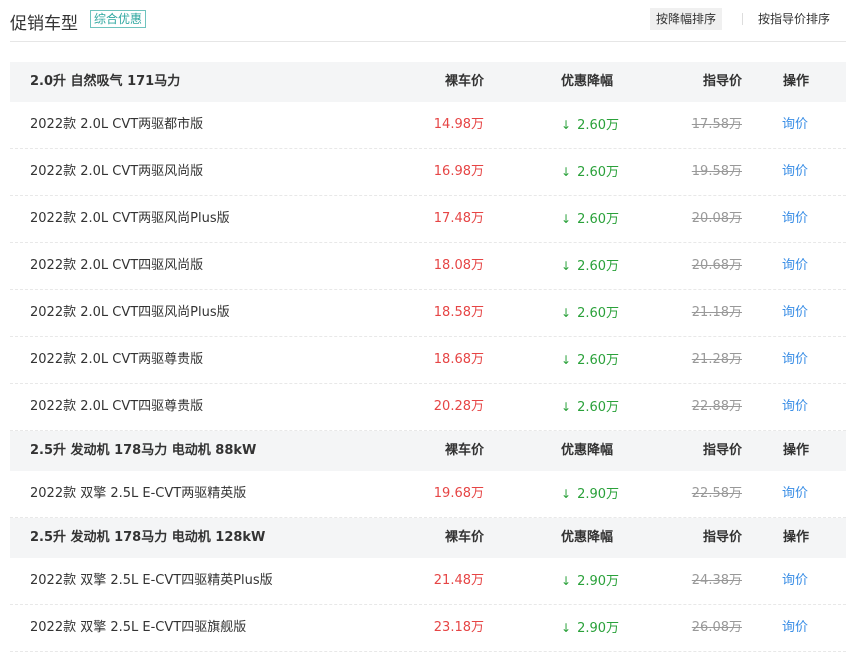 The width and height of the screenshot is (852, 663). I want to click on model-name: 2022款 2.0L CVT两驱风尚版, so click(117, 171).